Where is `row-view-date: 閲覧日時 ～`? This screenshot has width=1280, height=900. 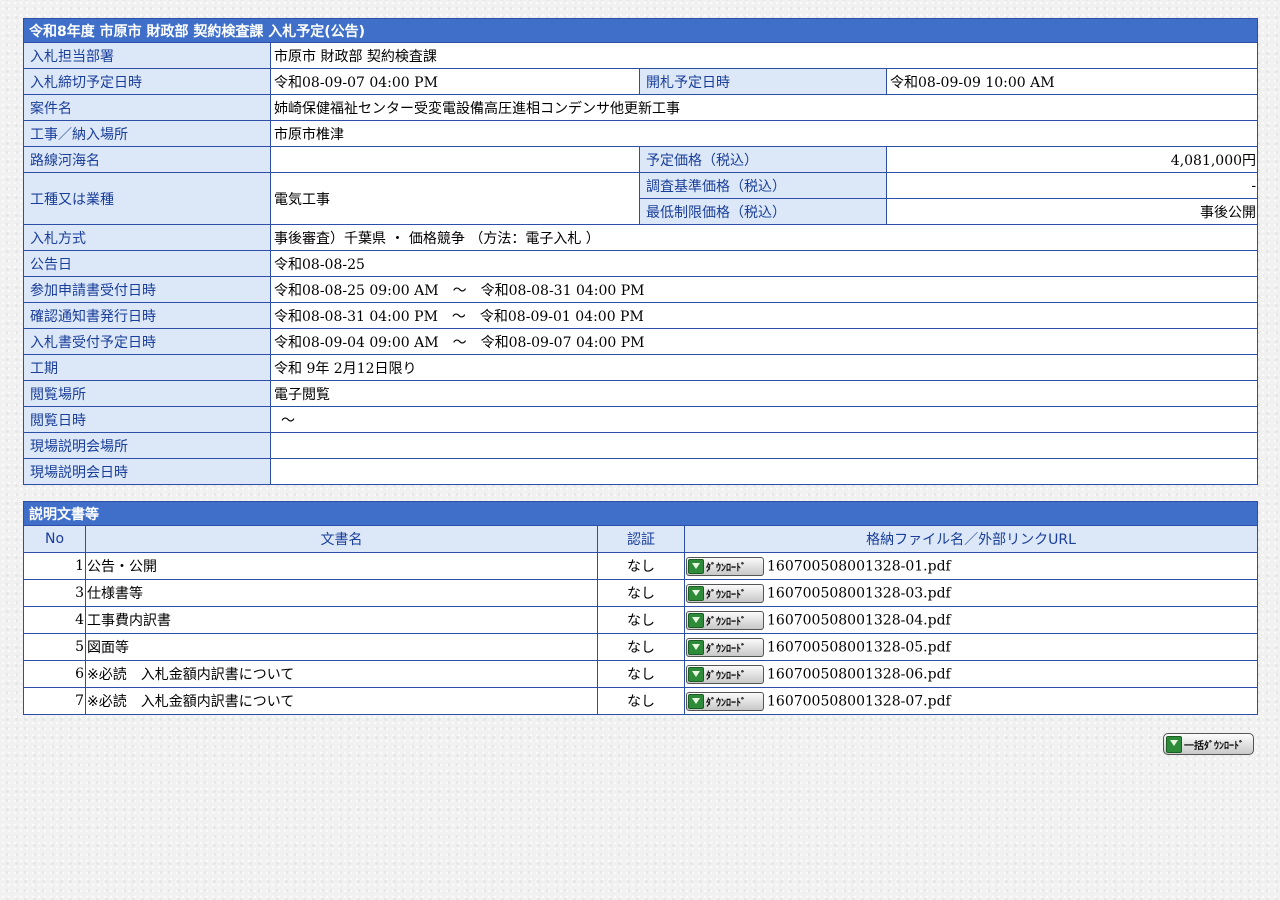
row-view-date: 閲覧日時 ～ is located at coordinates (641, 419).